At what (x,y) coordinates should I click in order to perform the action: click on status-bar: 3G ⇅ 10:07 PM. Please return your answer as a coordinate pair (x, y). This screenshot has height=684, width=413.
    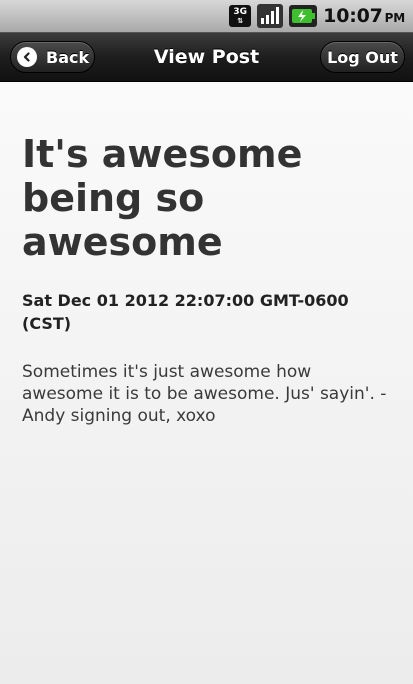
    Looking at the image, I should click on (206, 16).